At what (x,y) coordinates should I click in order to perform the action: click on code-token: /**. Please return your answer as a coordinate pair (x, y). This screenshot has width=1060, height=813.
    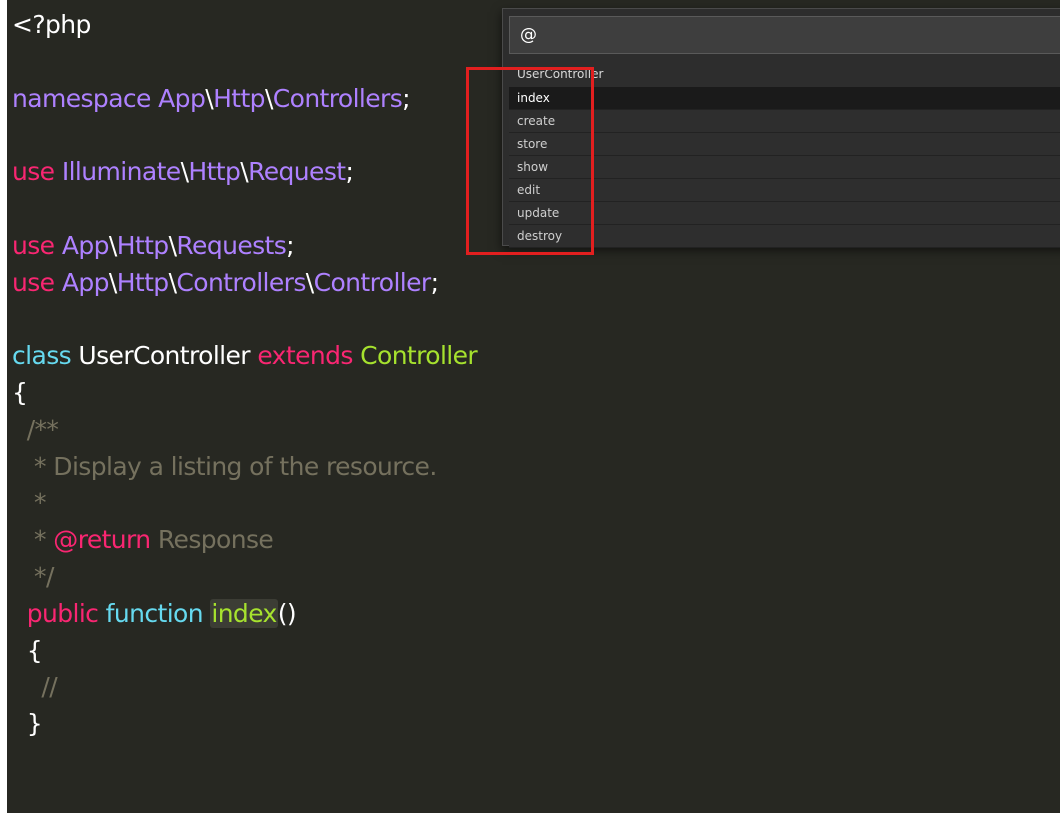
    Looking at the image, I should click on (35, 429).